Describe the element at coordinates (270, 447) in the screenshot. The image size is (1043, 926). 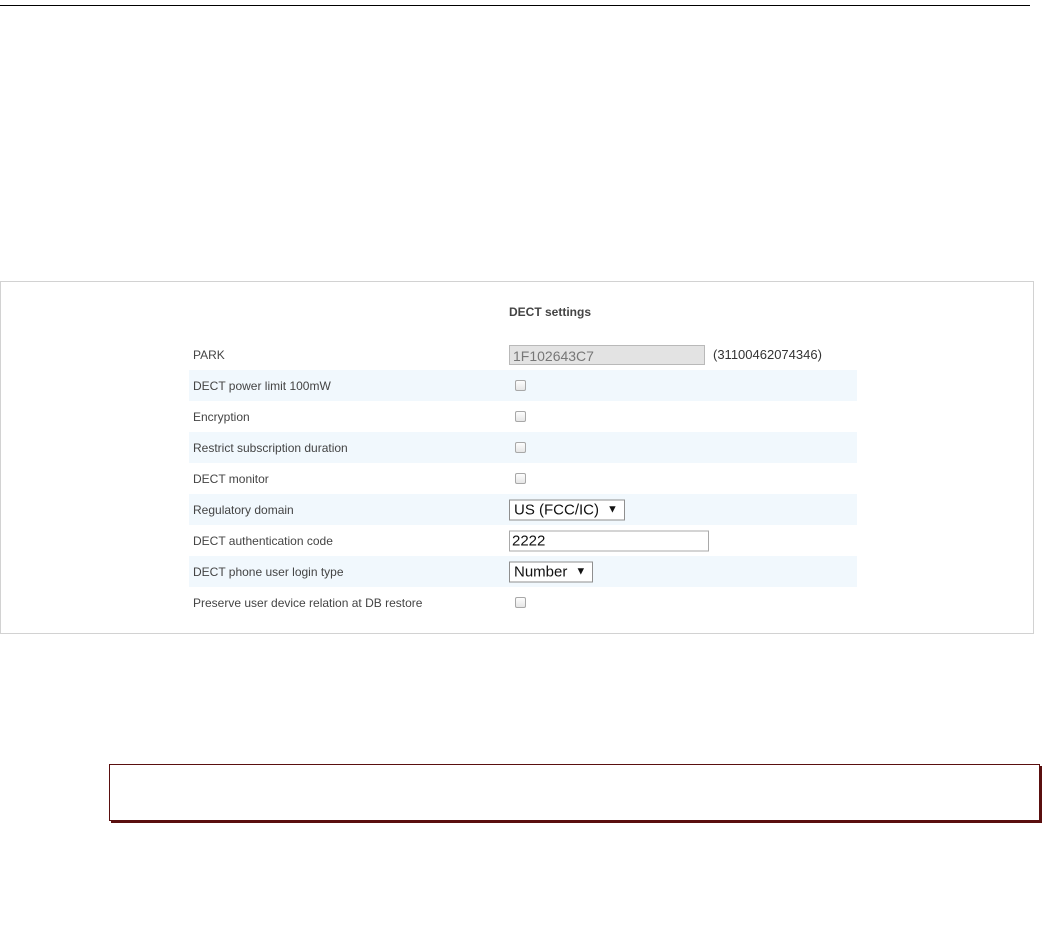
I see `restrict-subscription-label: Restrict subscription duration` at that location.